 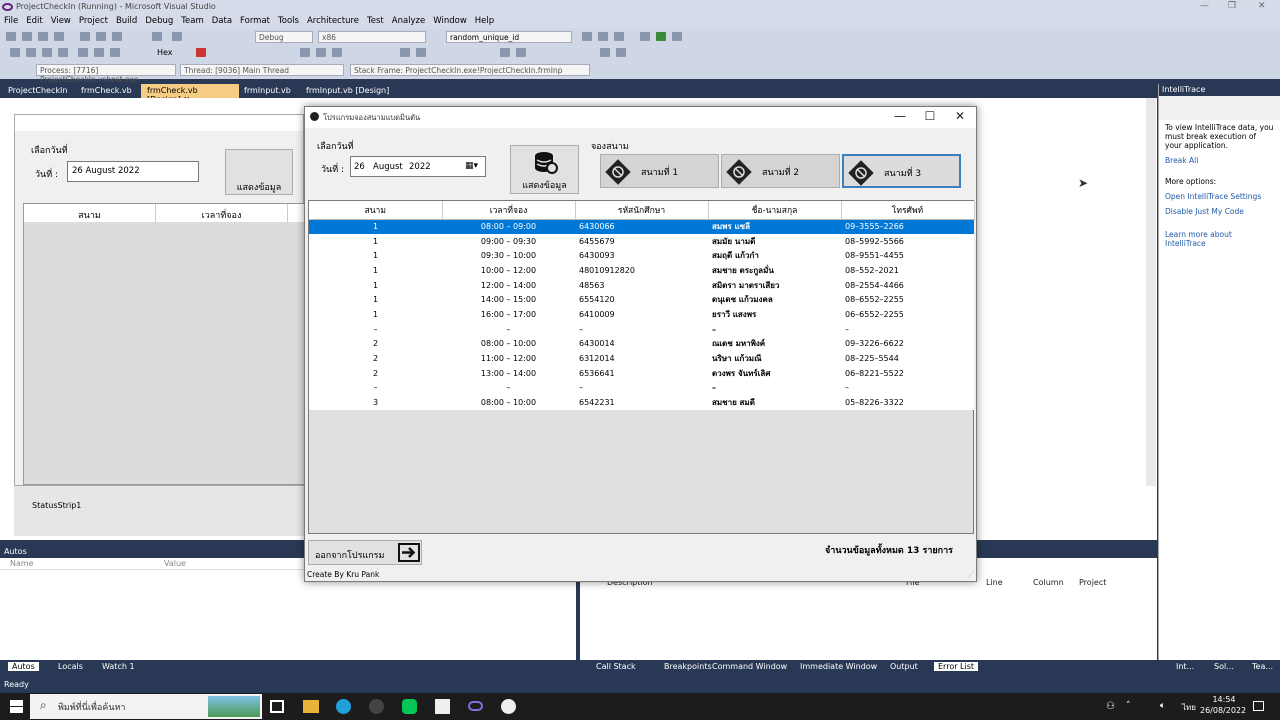 What do you see at coordinates (177, 36) in the screenshot?
I see `redo-icon` at bounding box center [177, 36].